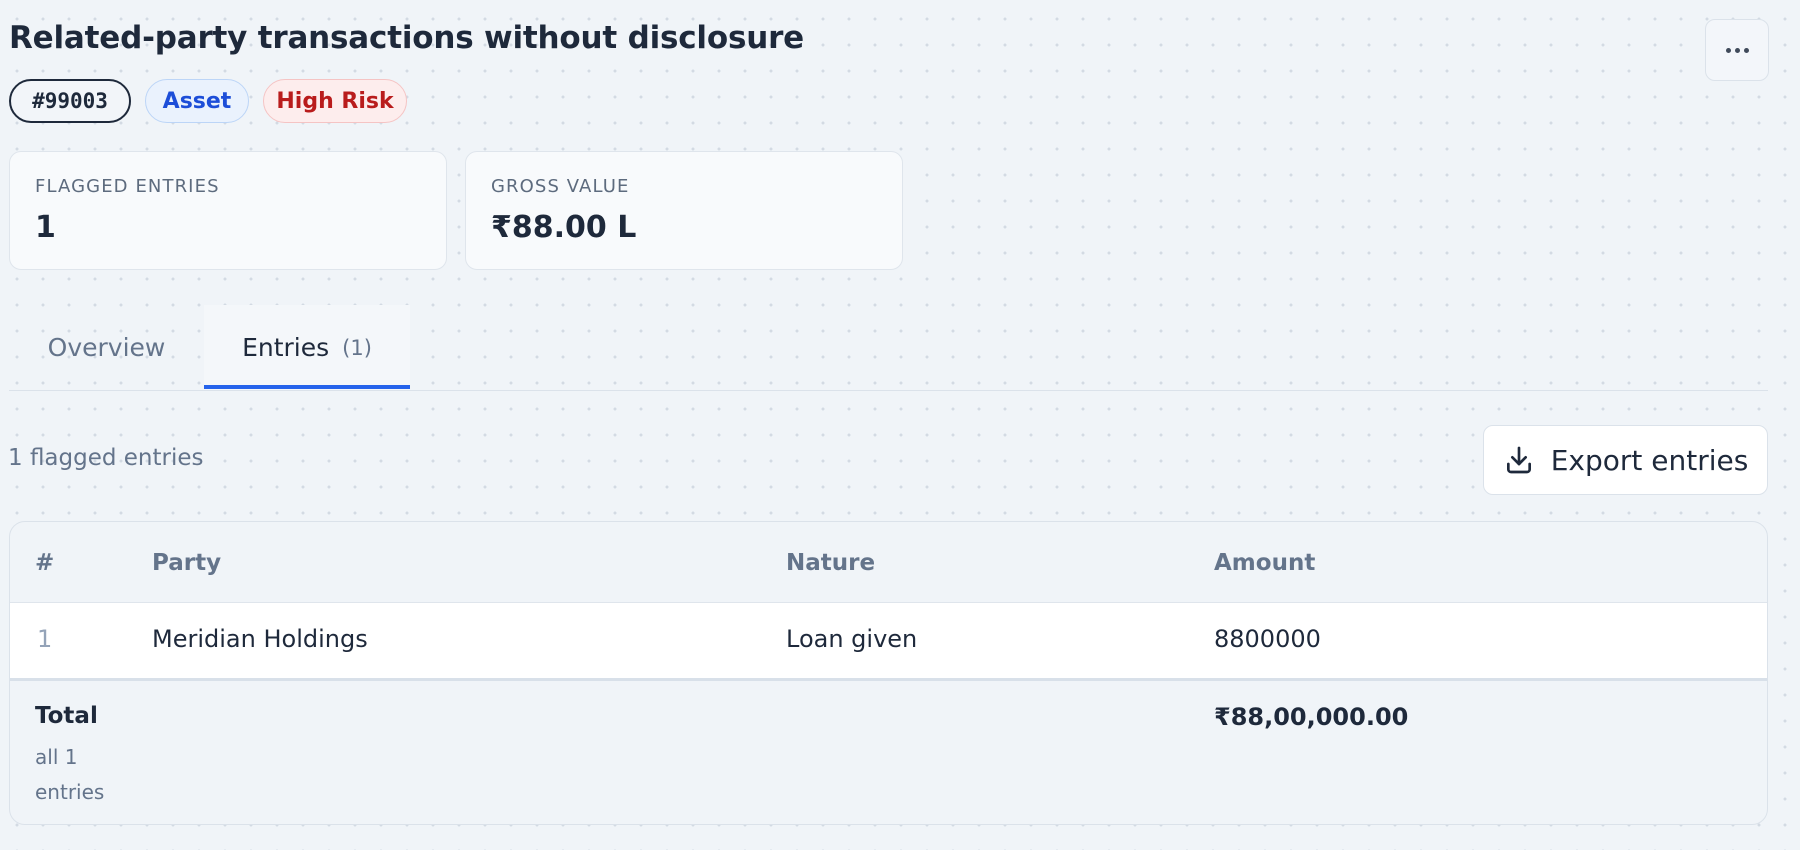 The width and height of the screenshot is (1800, 850). Describe the element at coordinates (1267, 639) in the screenshot. I see `cell-amount: 8800000` at that location.